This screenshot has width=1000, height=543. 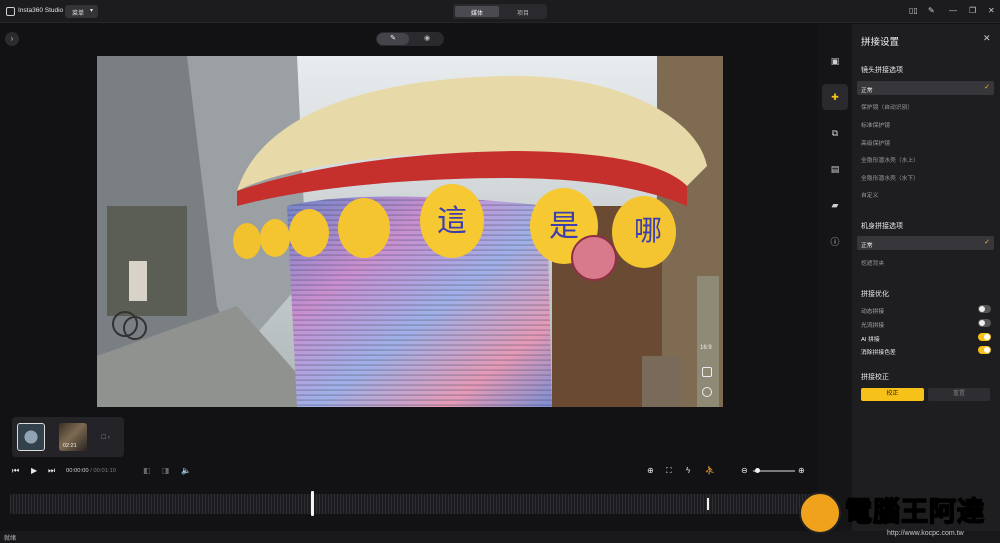 What do you see at coordinates (835, 97) in the screenshot?
I see `stitch-puzzle-icon: ✚` at bounding box center [835, 97].